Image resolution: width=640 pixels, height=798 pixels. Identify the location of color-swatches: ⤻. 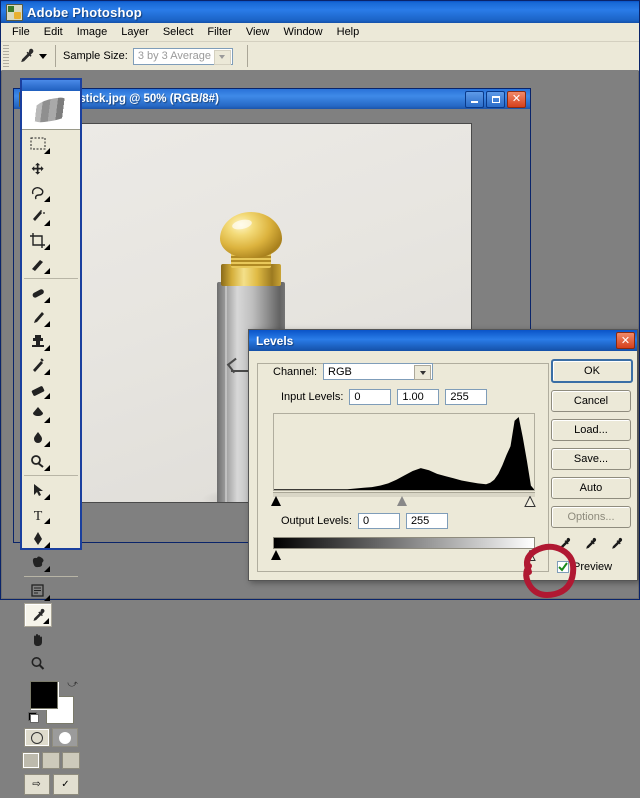
(54, 701).